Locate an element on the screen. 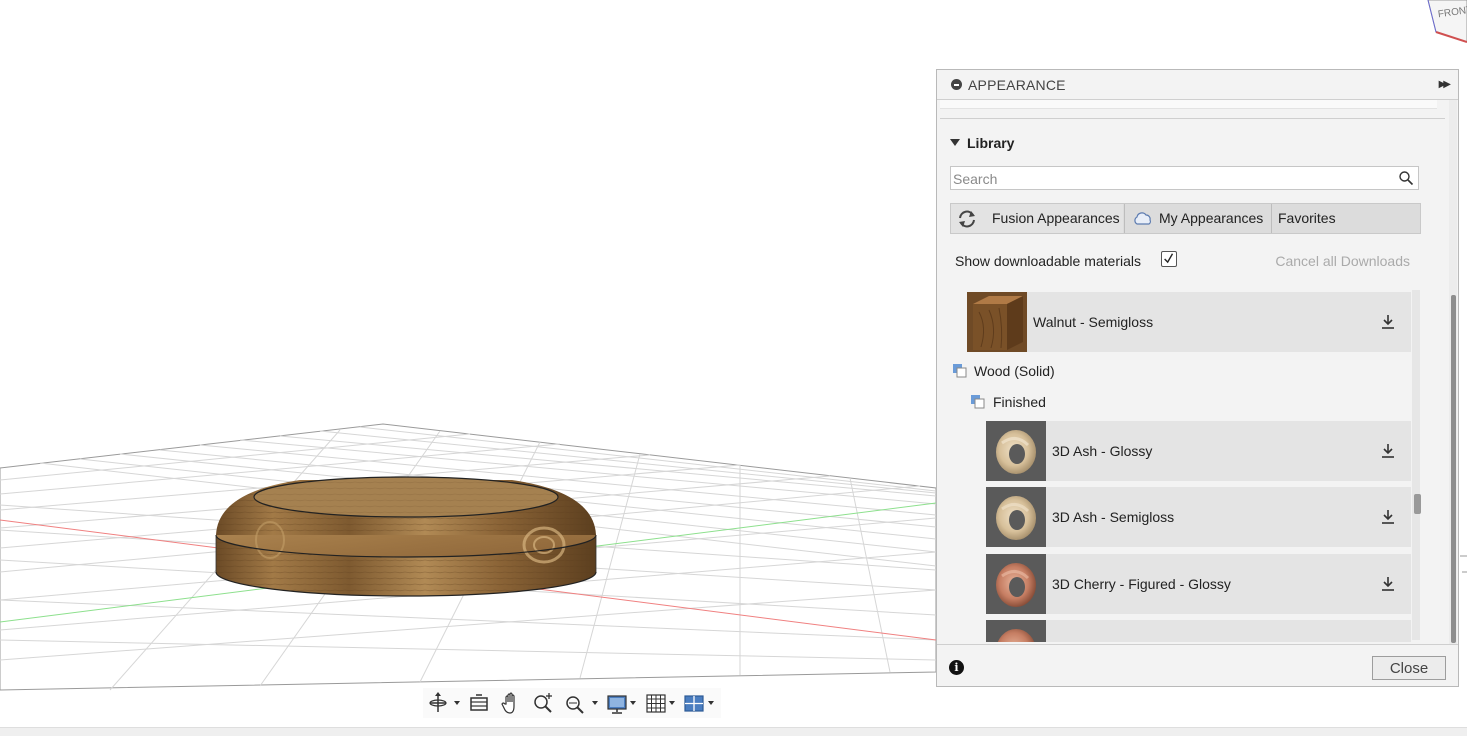 This screenshot has height=736, width=1467. material-name: Walnut - Semigloss is located at coordinates (1093, 322).